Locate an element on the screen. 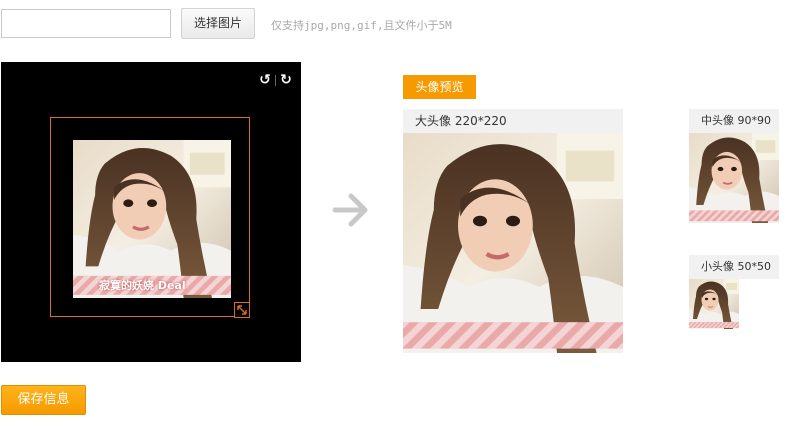 The width and height of the screenshot is (788, 426). preview-title: 头像预览 is located at coordinates (439, 87).